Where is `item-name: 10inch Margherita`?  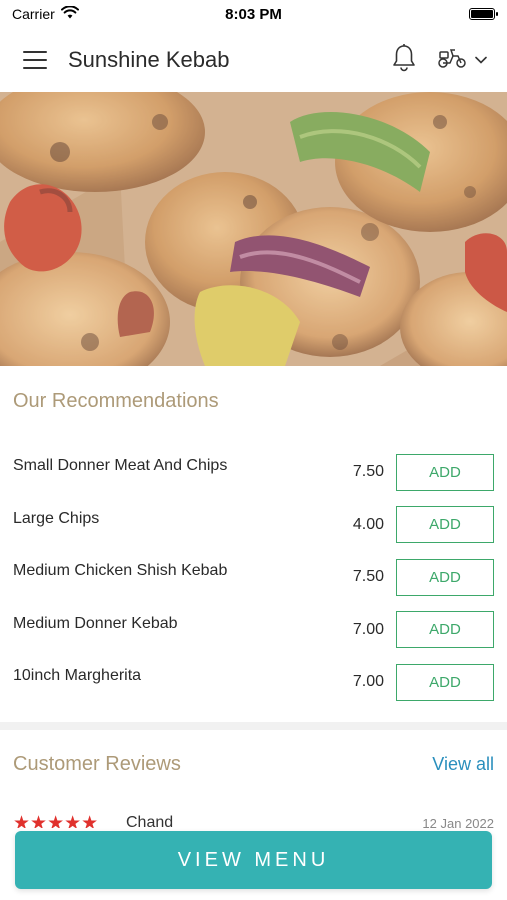
item-name: 10inch Margherita is located at coordinates (77, 675).